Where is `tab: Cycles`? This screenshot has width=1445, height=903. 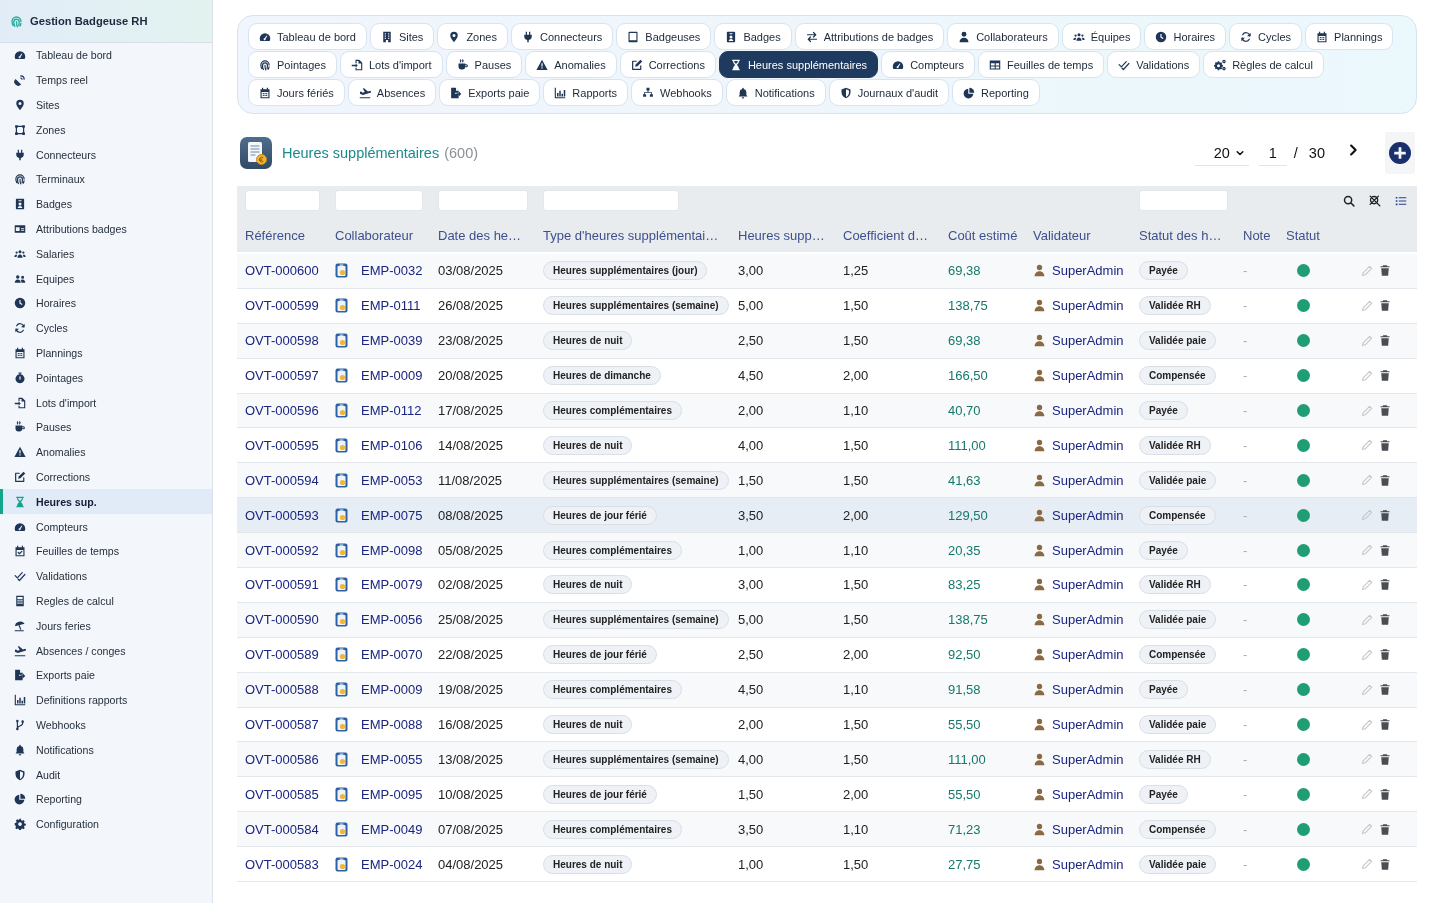 tab: Cycles is located at coordinates (1266, 36).